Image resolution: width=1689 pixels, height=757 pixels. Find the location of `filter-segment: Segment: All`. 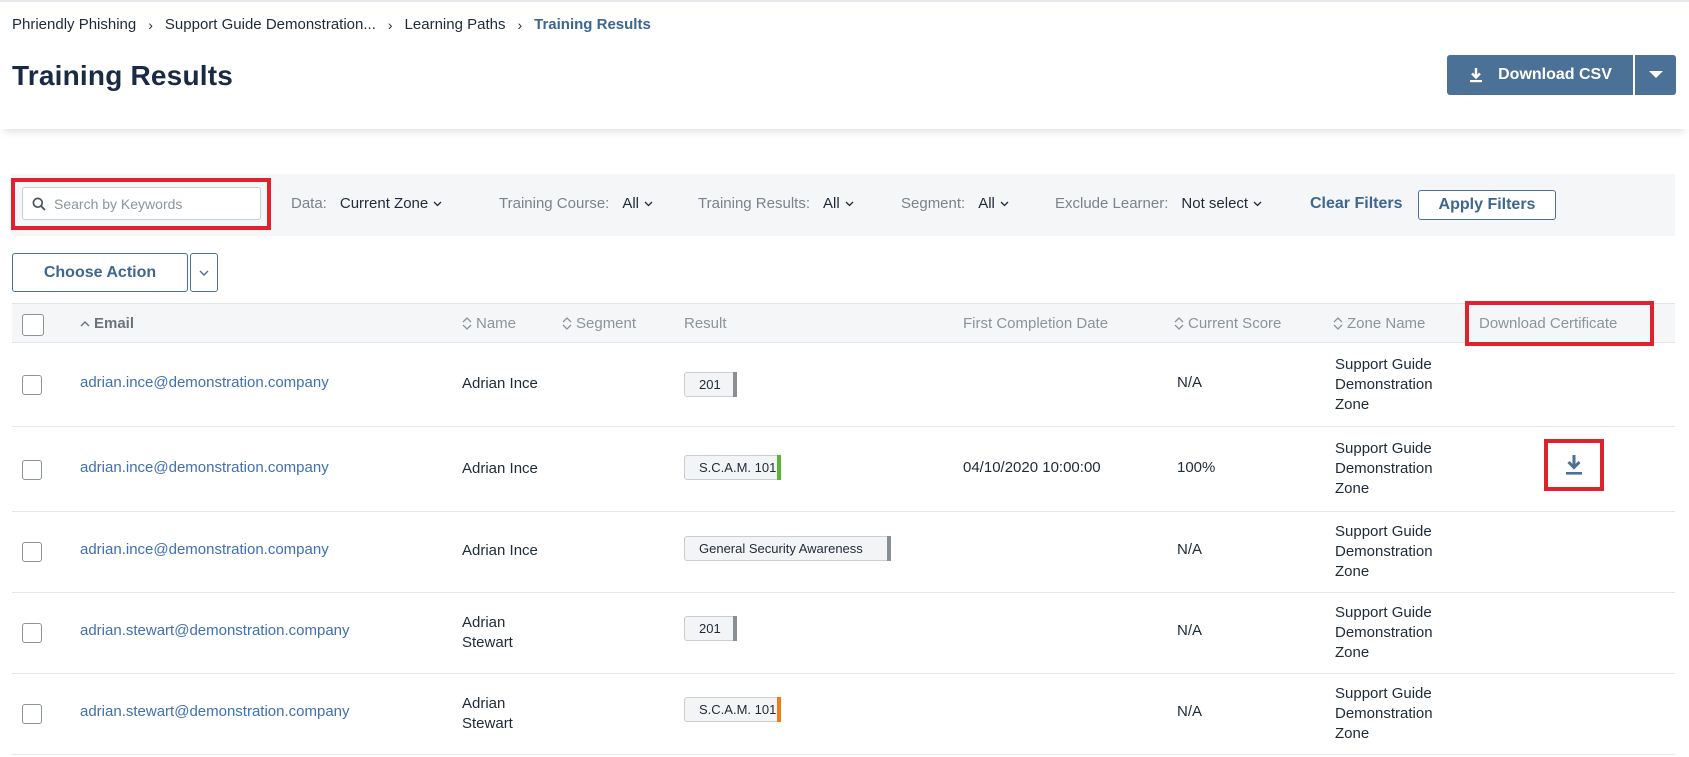

filter-segment: Segment: All is located at coordinates (955, 203).